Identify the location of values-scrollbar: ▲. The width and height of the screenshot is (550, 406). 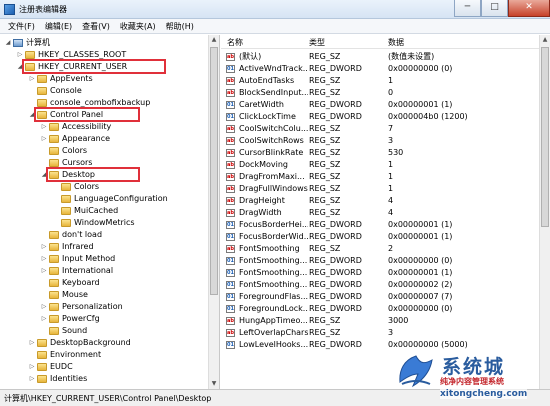
(544, 212).